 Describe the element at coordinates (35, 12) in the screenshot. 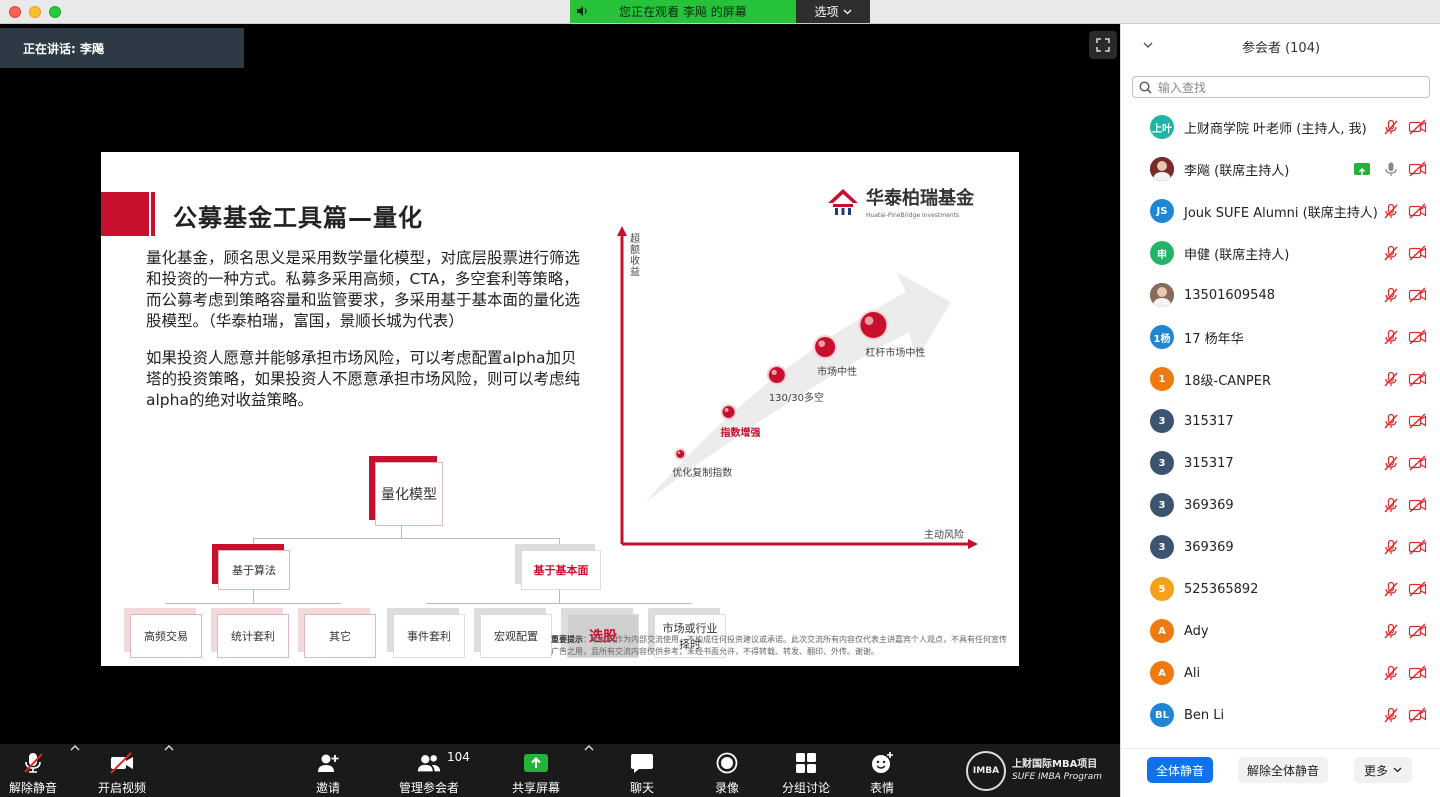

I see `minimize-window-button` at that location.